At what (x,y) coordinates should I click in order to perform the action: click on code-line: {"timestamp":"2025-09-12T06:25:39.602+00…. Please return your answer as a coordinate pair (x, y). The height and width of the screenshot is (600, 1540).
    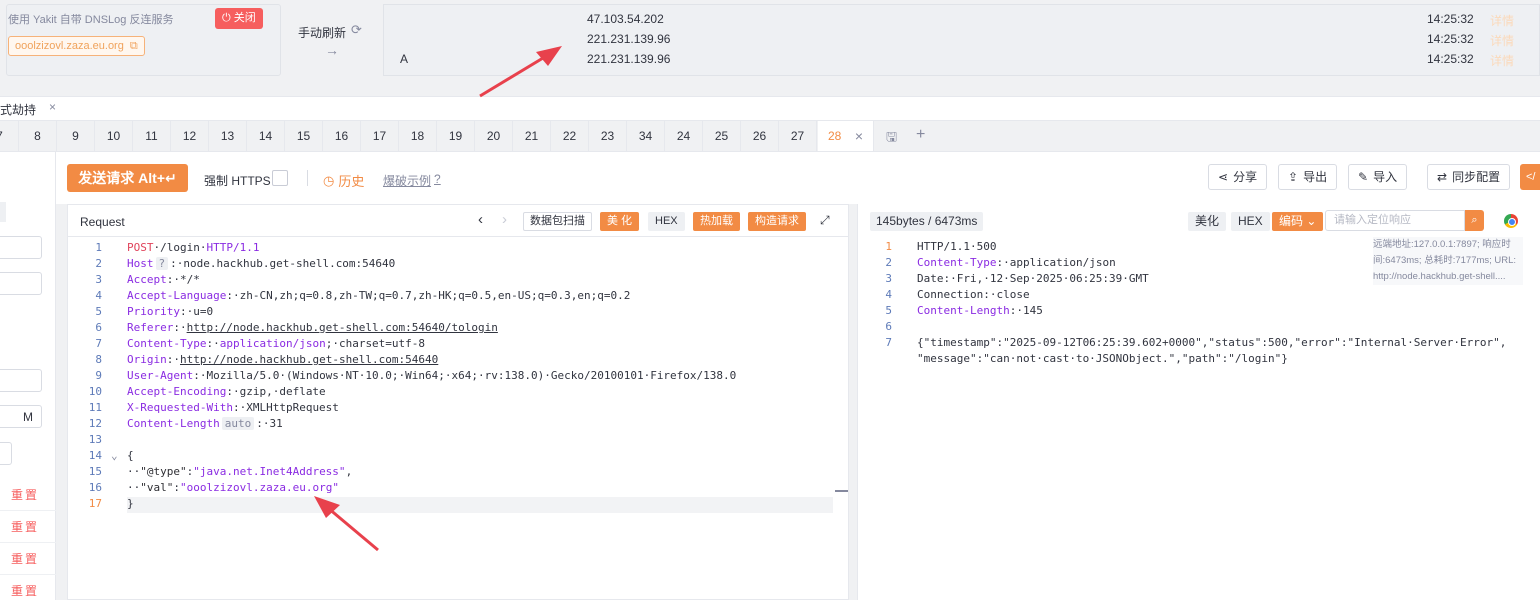
    Looking at the image, I should click on (1211, 342).